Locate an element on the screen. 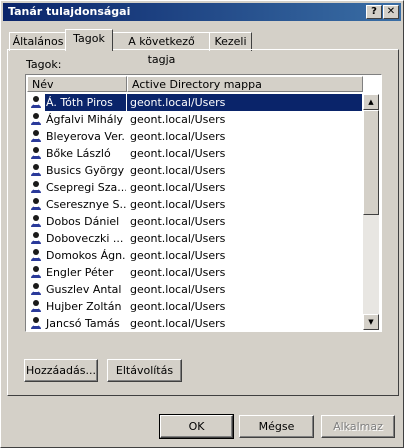  table-row: Csepregi Sza... geont.local/Users is located at coordinates (194, 187).